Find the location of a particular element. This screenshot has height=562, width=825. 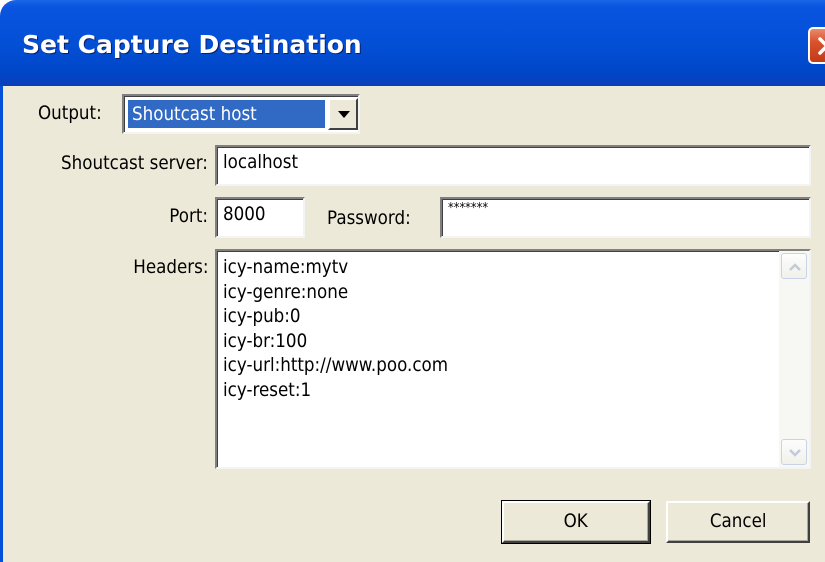

dropdown-button is located at coordinates (343, 114).